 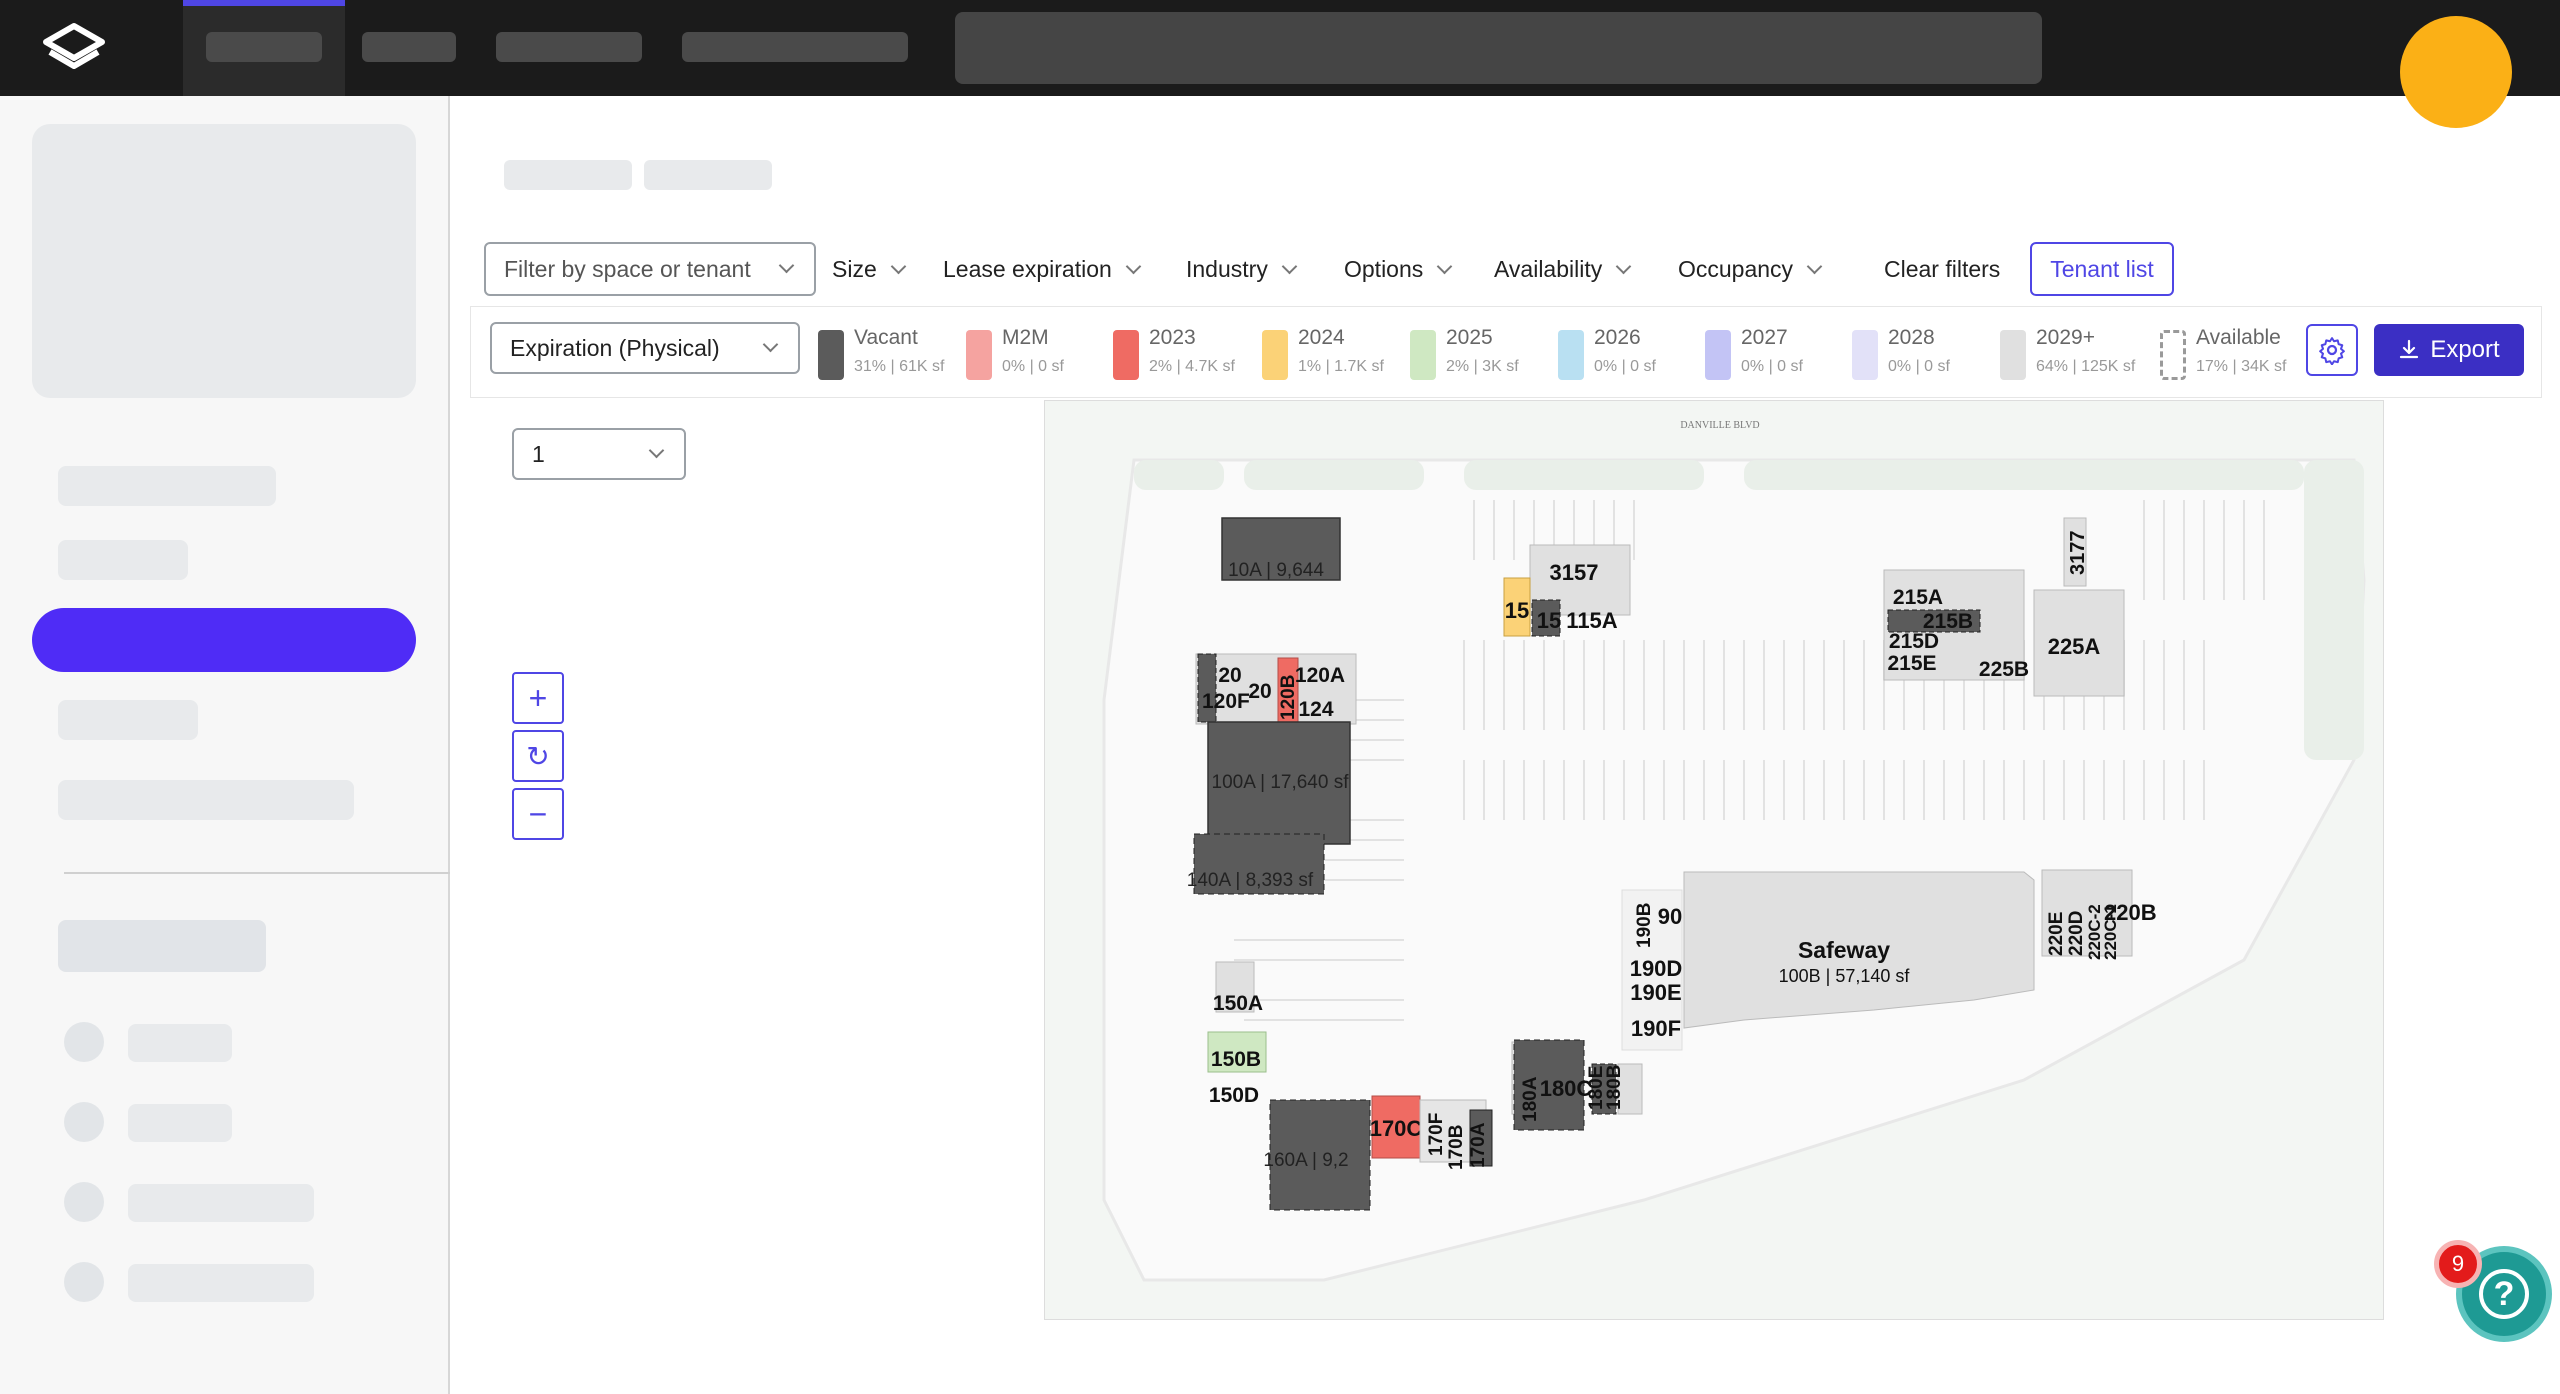 What do you see at coordinates (1192, 366) in the screenshot?
I see `legend-stat: 2% | 4.7K sf` at bounding box center [1192, 366].